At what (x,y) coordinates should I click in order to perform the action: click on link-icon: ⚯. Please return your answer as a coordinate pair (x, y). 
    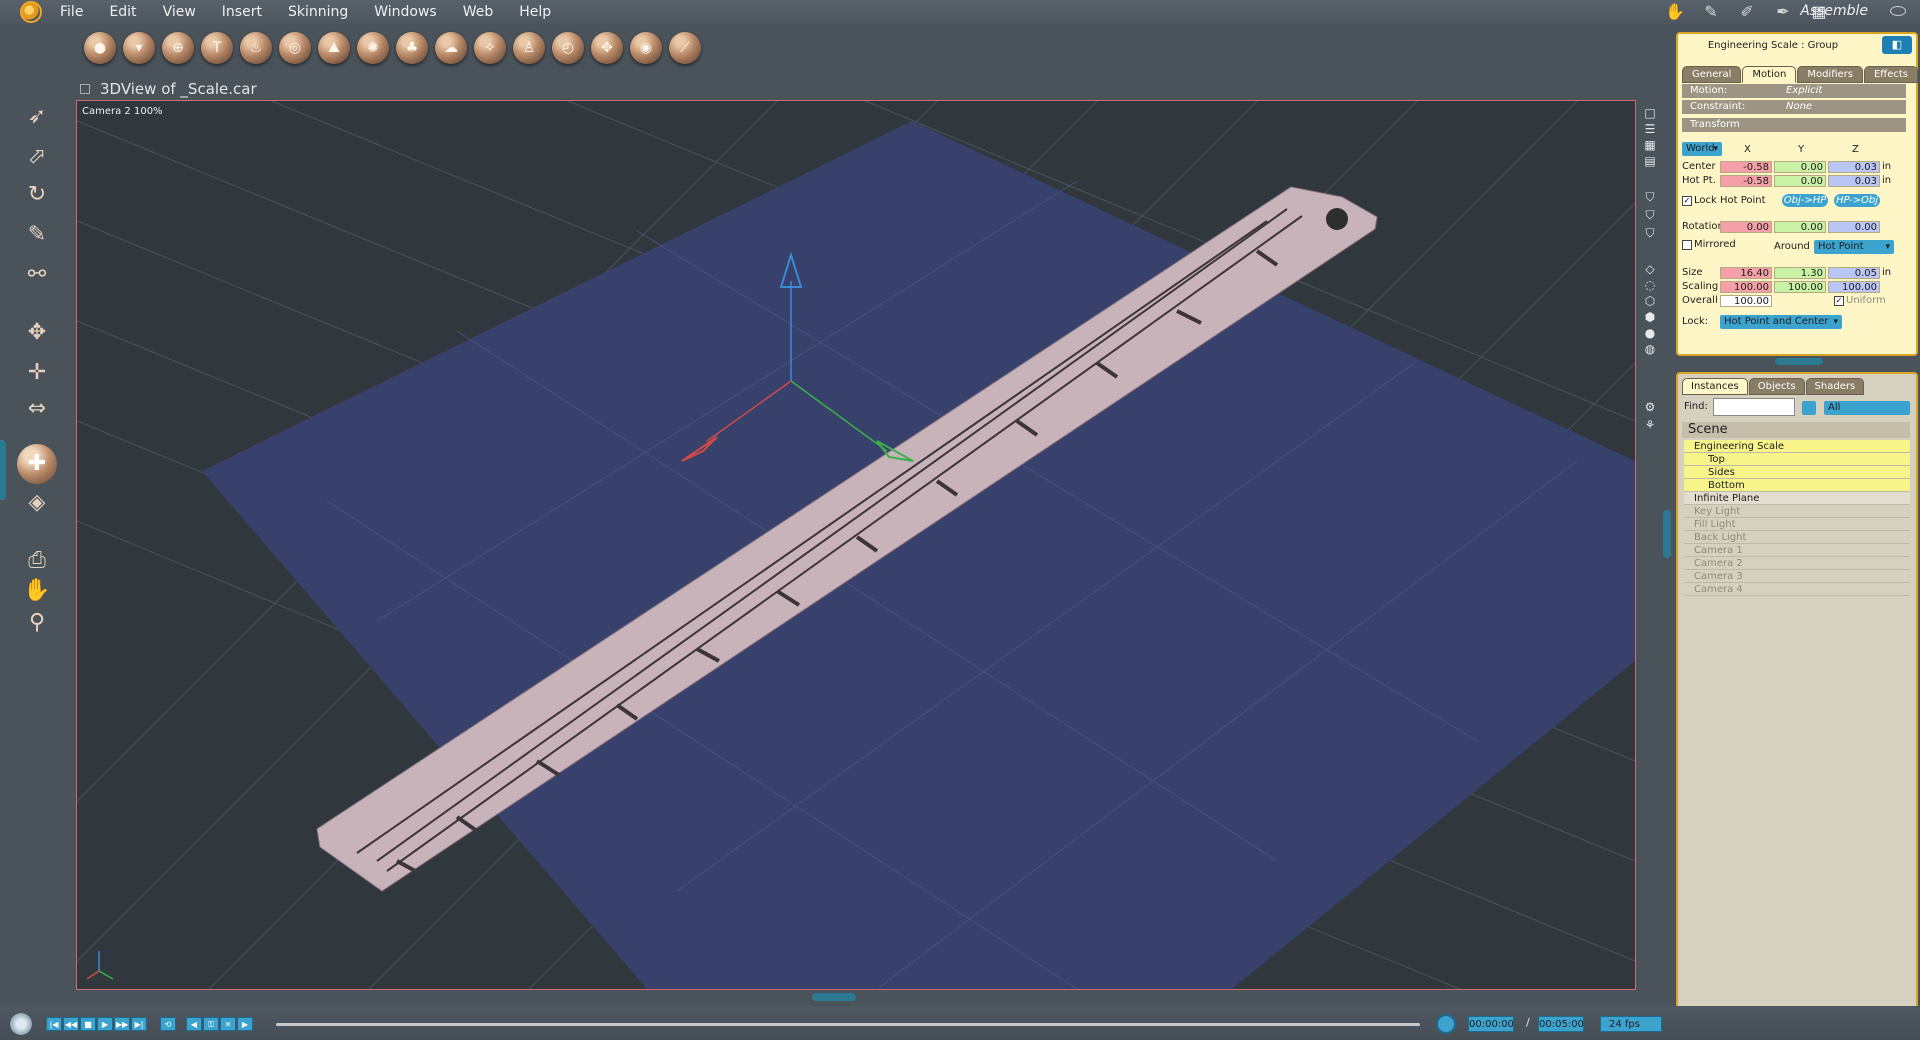
    Looking at the image, I should click on (37, 275).